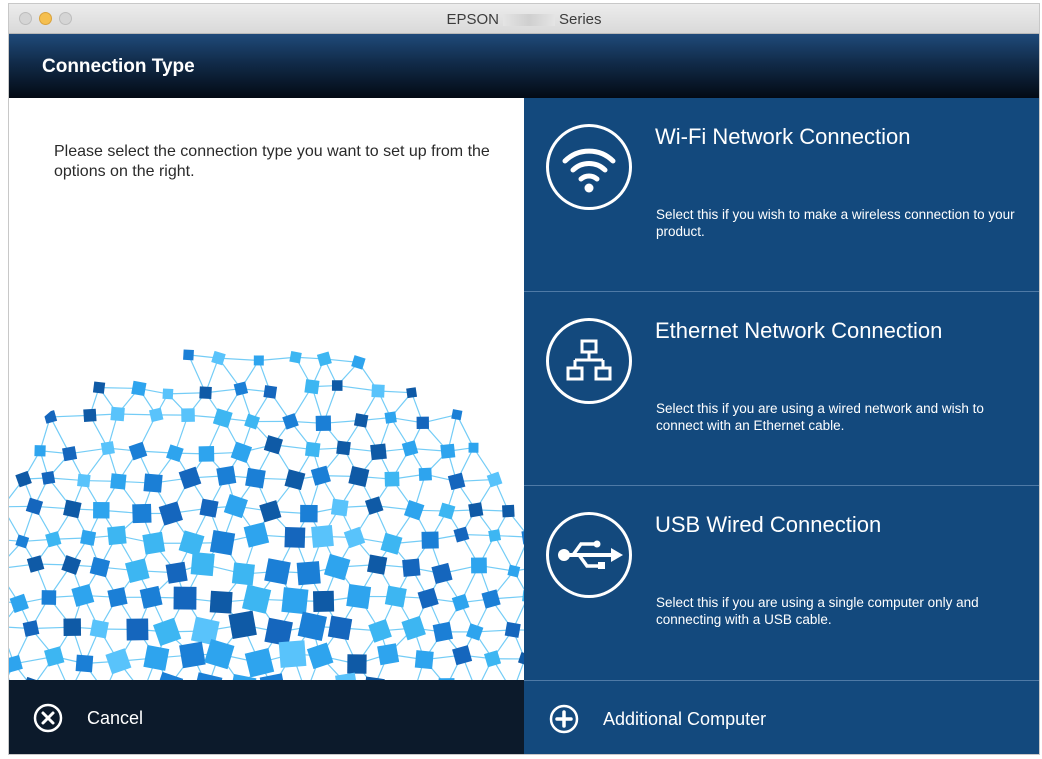 The width and height of the screenshot is (1042, 759). I want to click on close-circle-icon, so click(48, 718).